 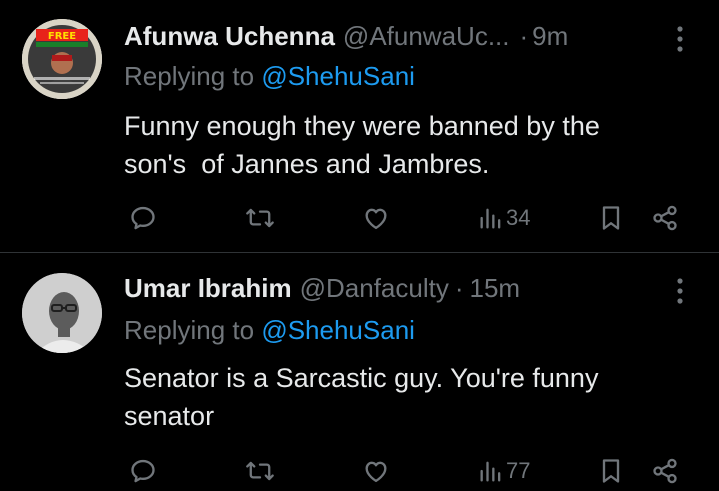 What do you see at coordinates (229, 36) in the screenshot?
I see `author-name: Afunwa Uchenna` at bounding box center [229, 36].